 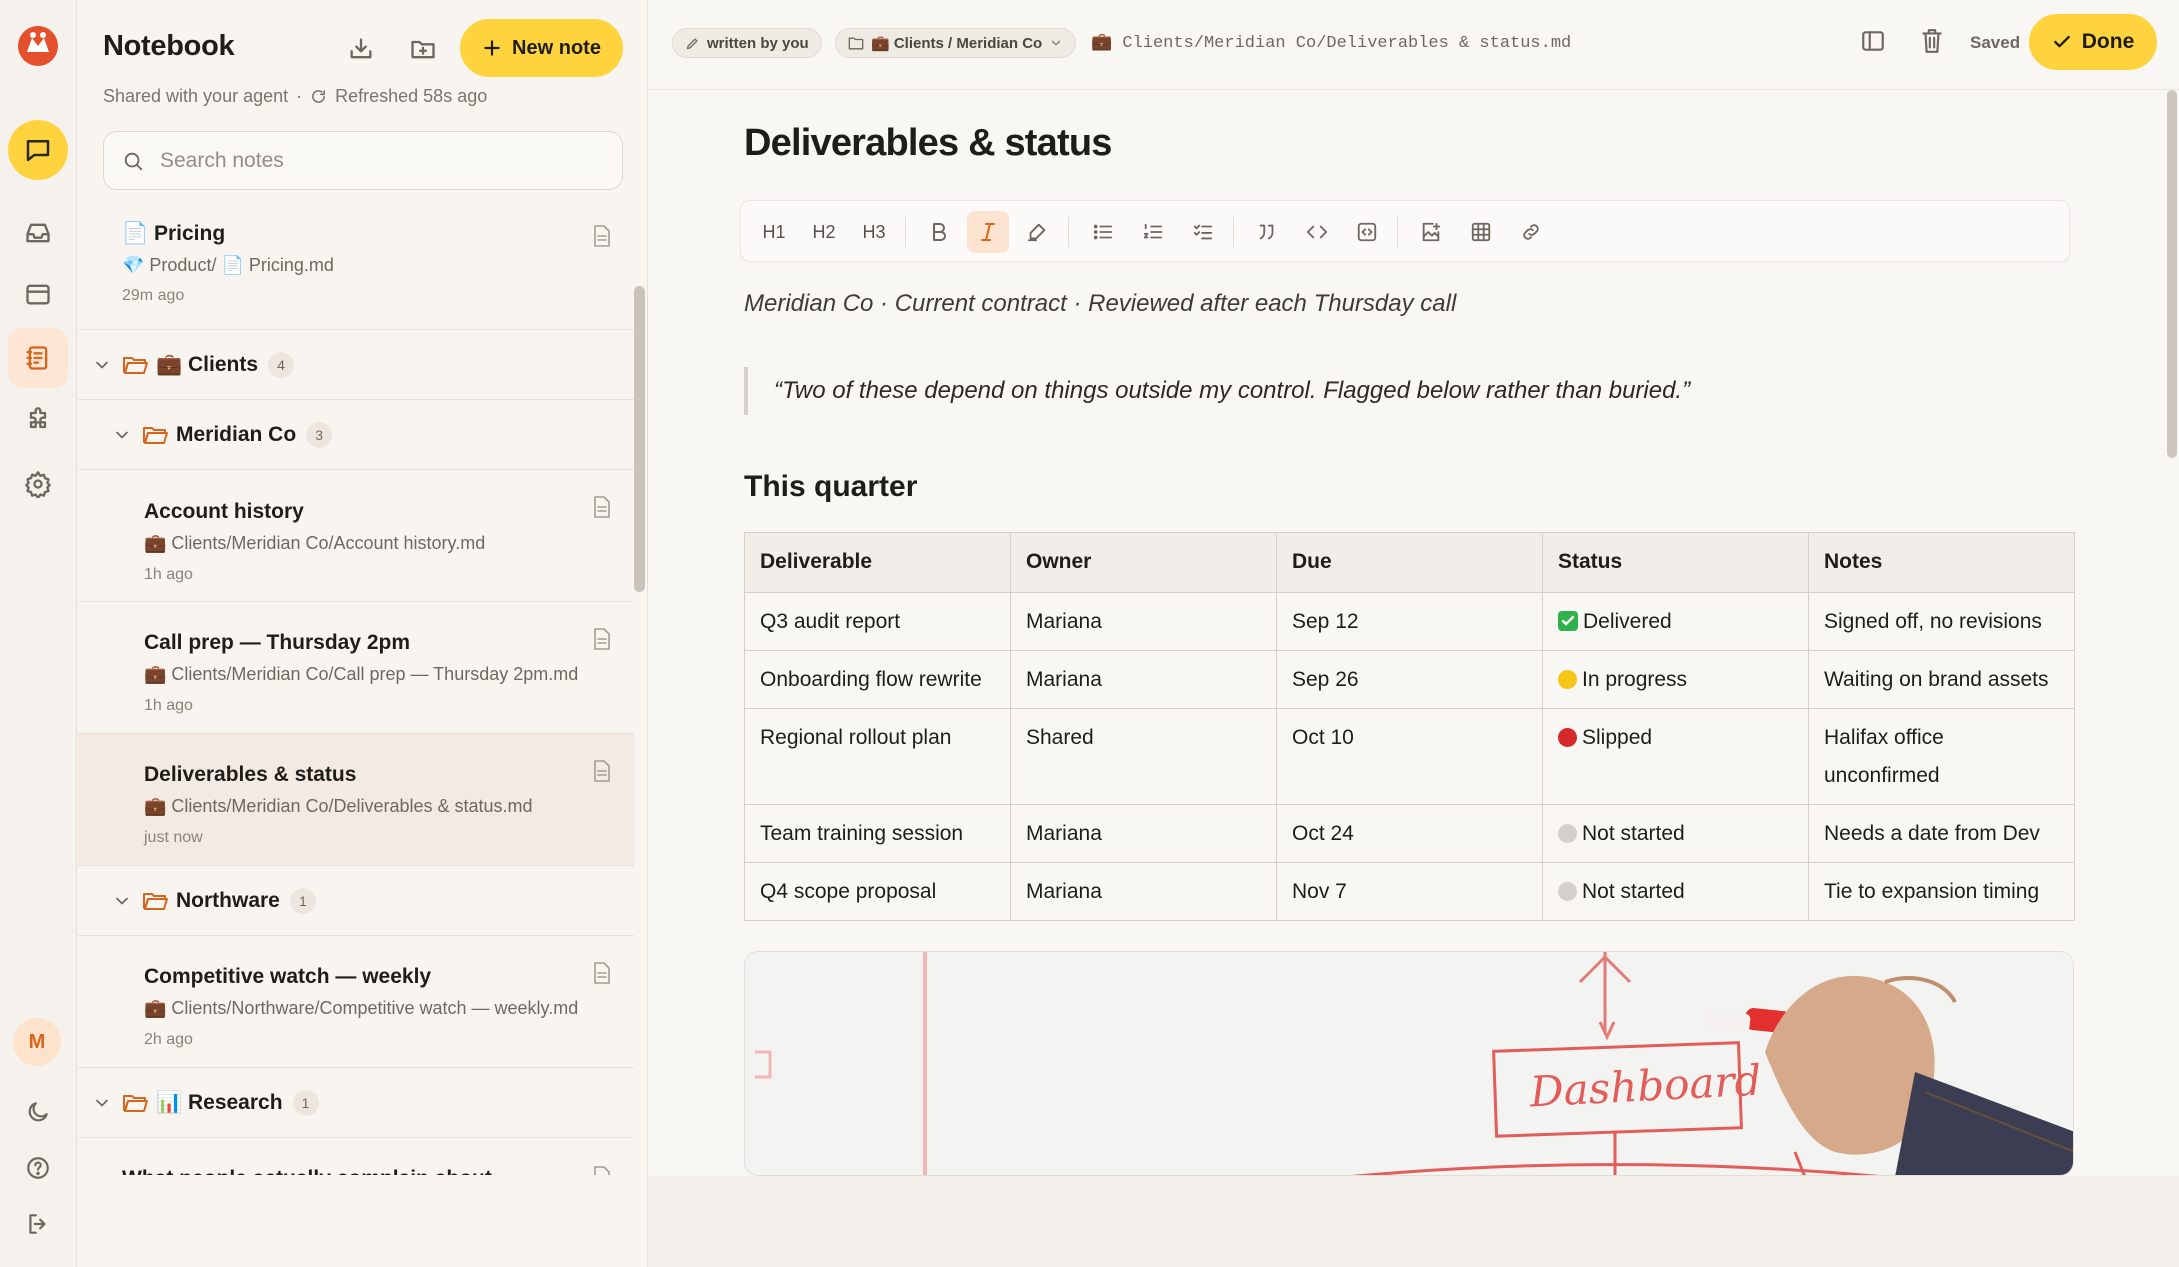 I want to click on sidebar-toggle-icon, so click(x=1873, y=41).